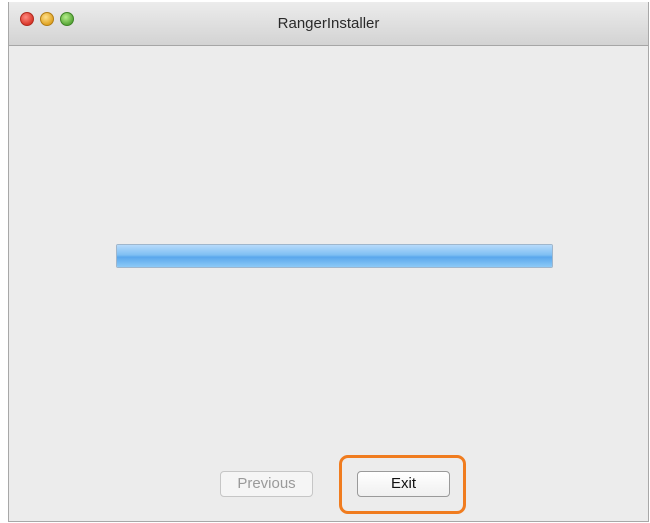 This screenshot has width=650, height=523. I want to click on progress-bar, so click(334, 256).